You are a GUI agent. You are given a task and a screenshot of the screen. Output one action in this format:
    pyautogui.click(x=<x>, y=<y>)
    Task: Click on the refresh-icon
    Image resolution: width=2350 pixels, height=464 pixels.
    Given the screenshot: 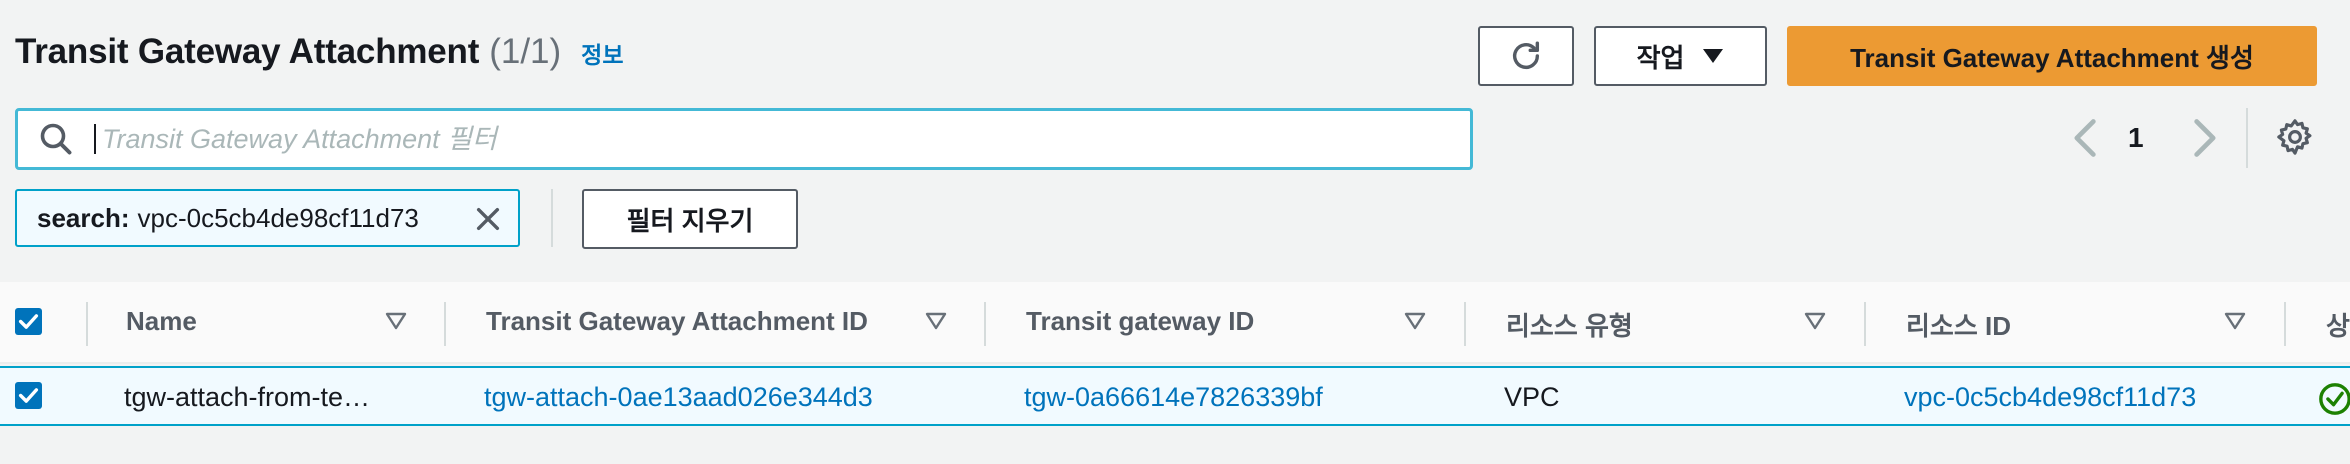 What is the action you would take?
    pyautogui.click(x=1526, y=55)
    